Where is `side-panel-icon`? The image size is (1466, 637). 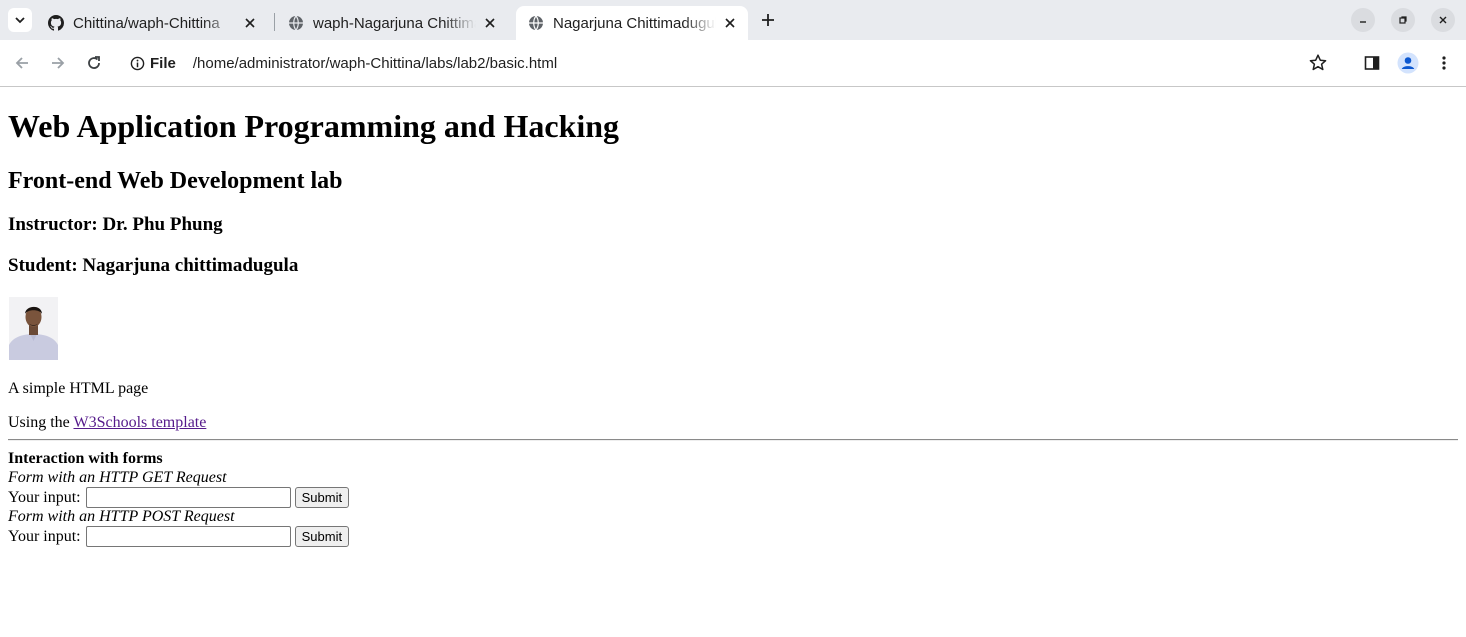 side-panel-icon is located at coordinates (1372, 63).